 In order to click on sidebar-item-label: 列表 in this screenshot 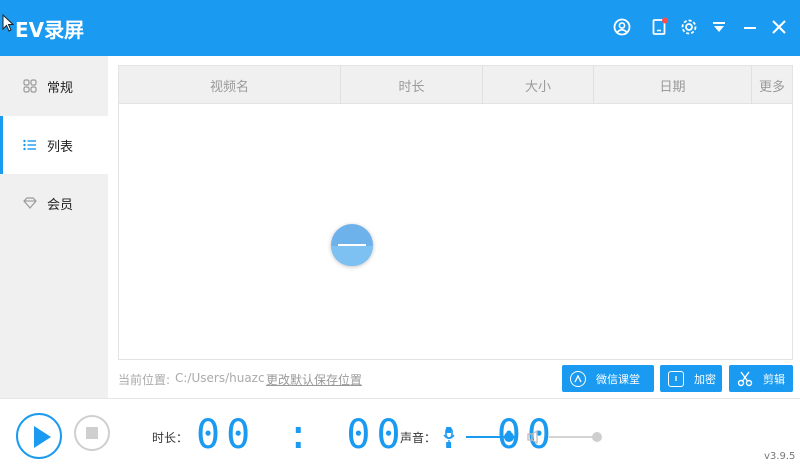, I will do `click(60, 147)`.